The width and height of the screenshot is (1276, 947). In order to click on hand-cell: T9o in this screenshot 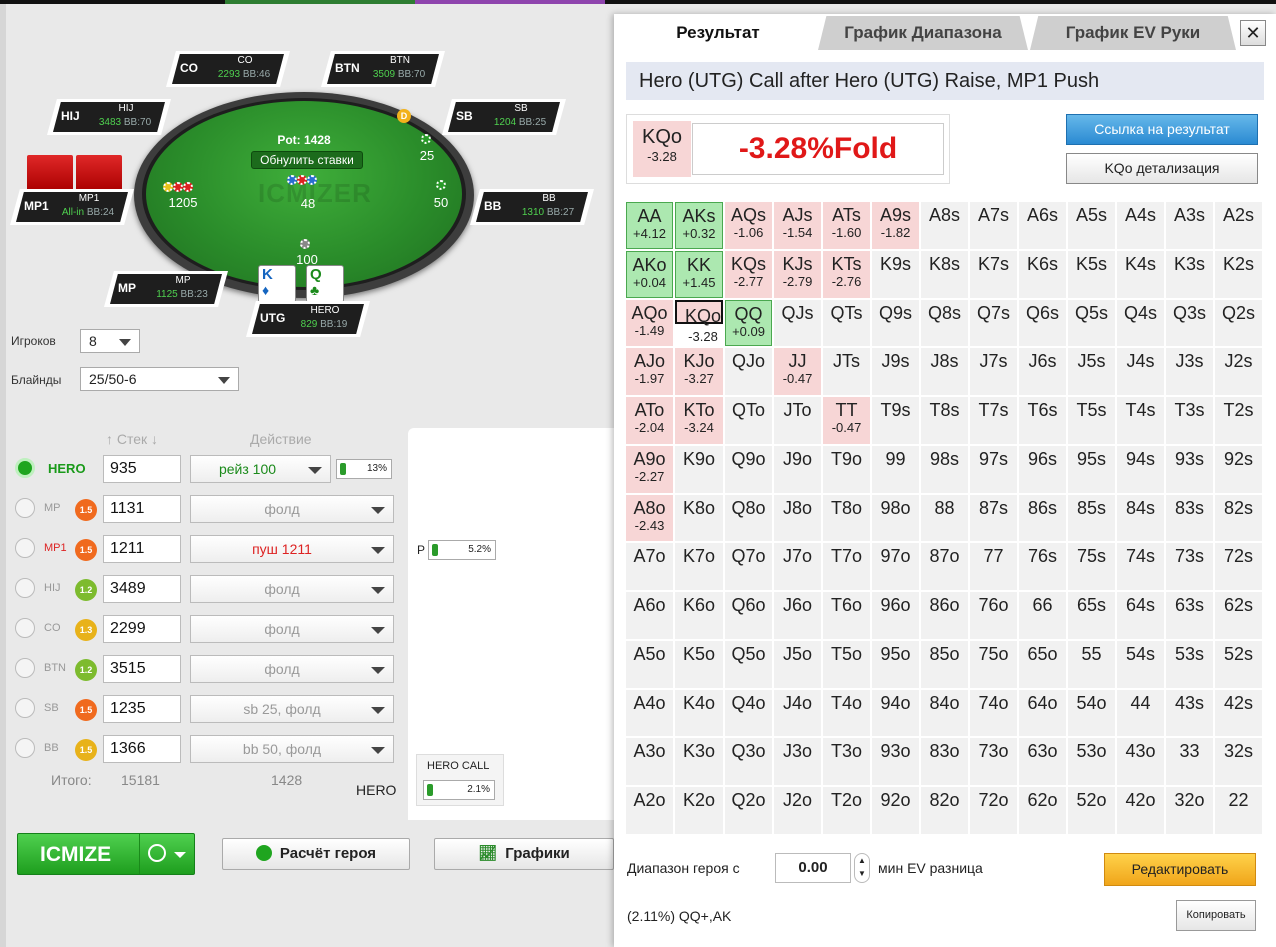, I will do `click(847, 469)`.